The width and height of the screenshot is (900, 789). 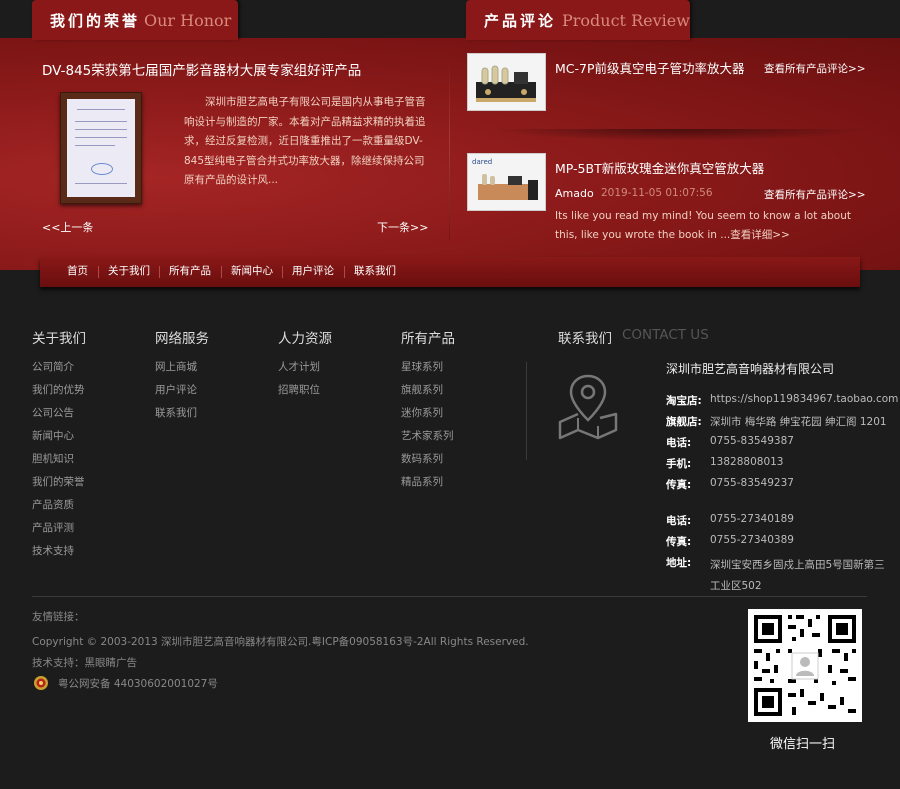 I want to click on honor-tab: 我们的荣誉 Our Honor, so click(x=135, y=20).